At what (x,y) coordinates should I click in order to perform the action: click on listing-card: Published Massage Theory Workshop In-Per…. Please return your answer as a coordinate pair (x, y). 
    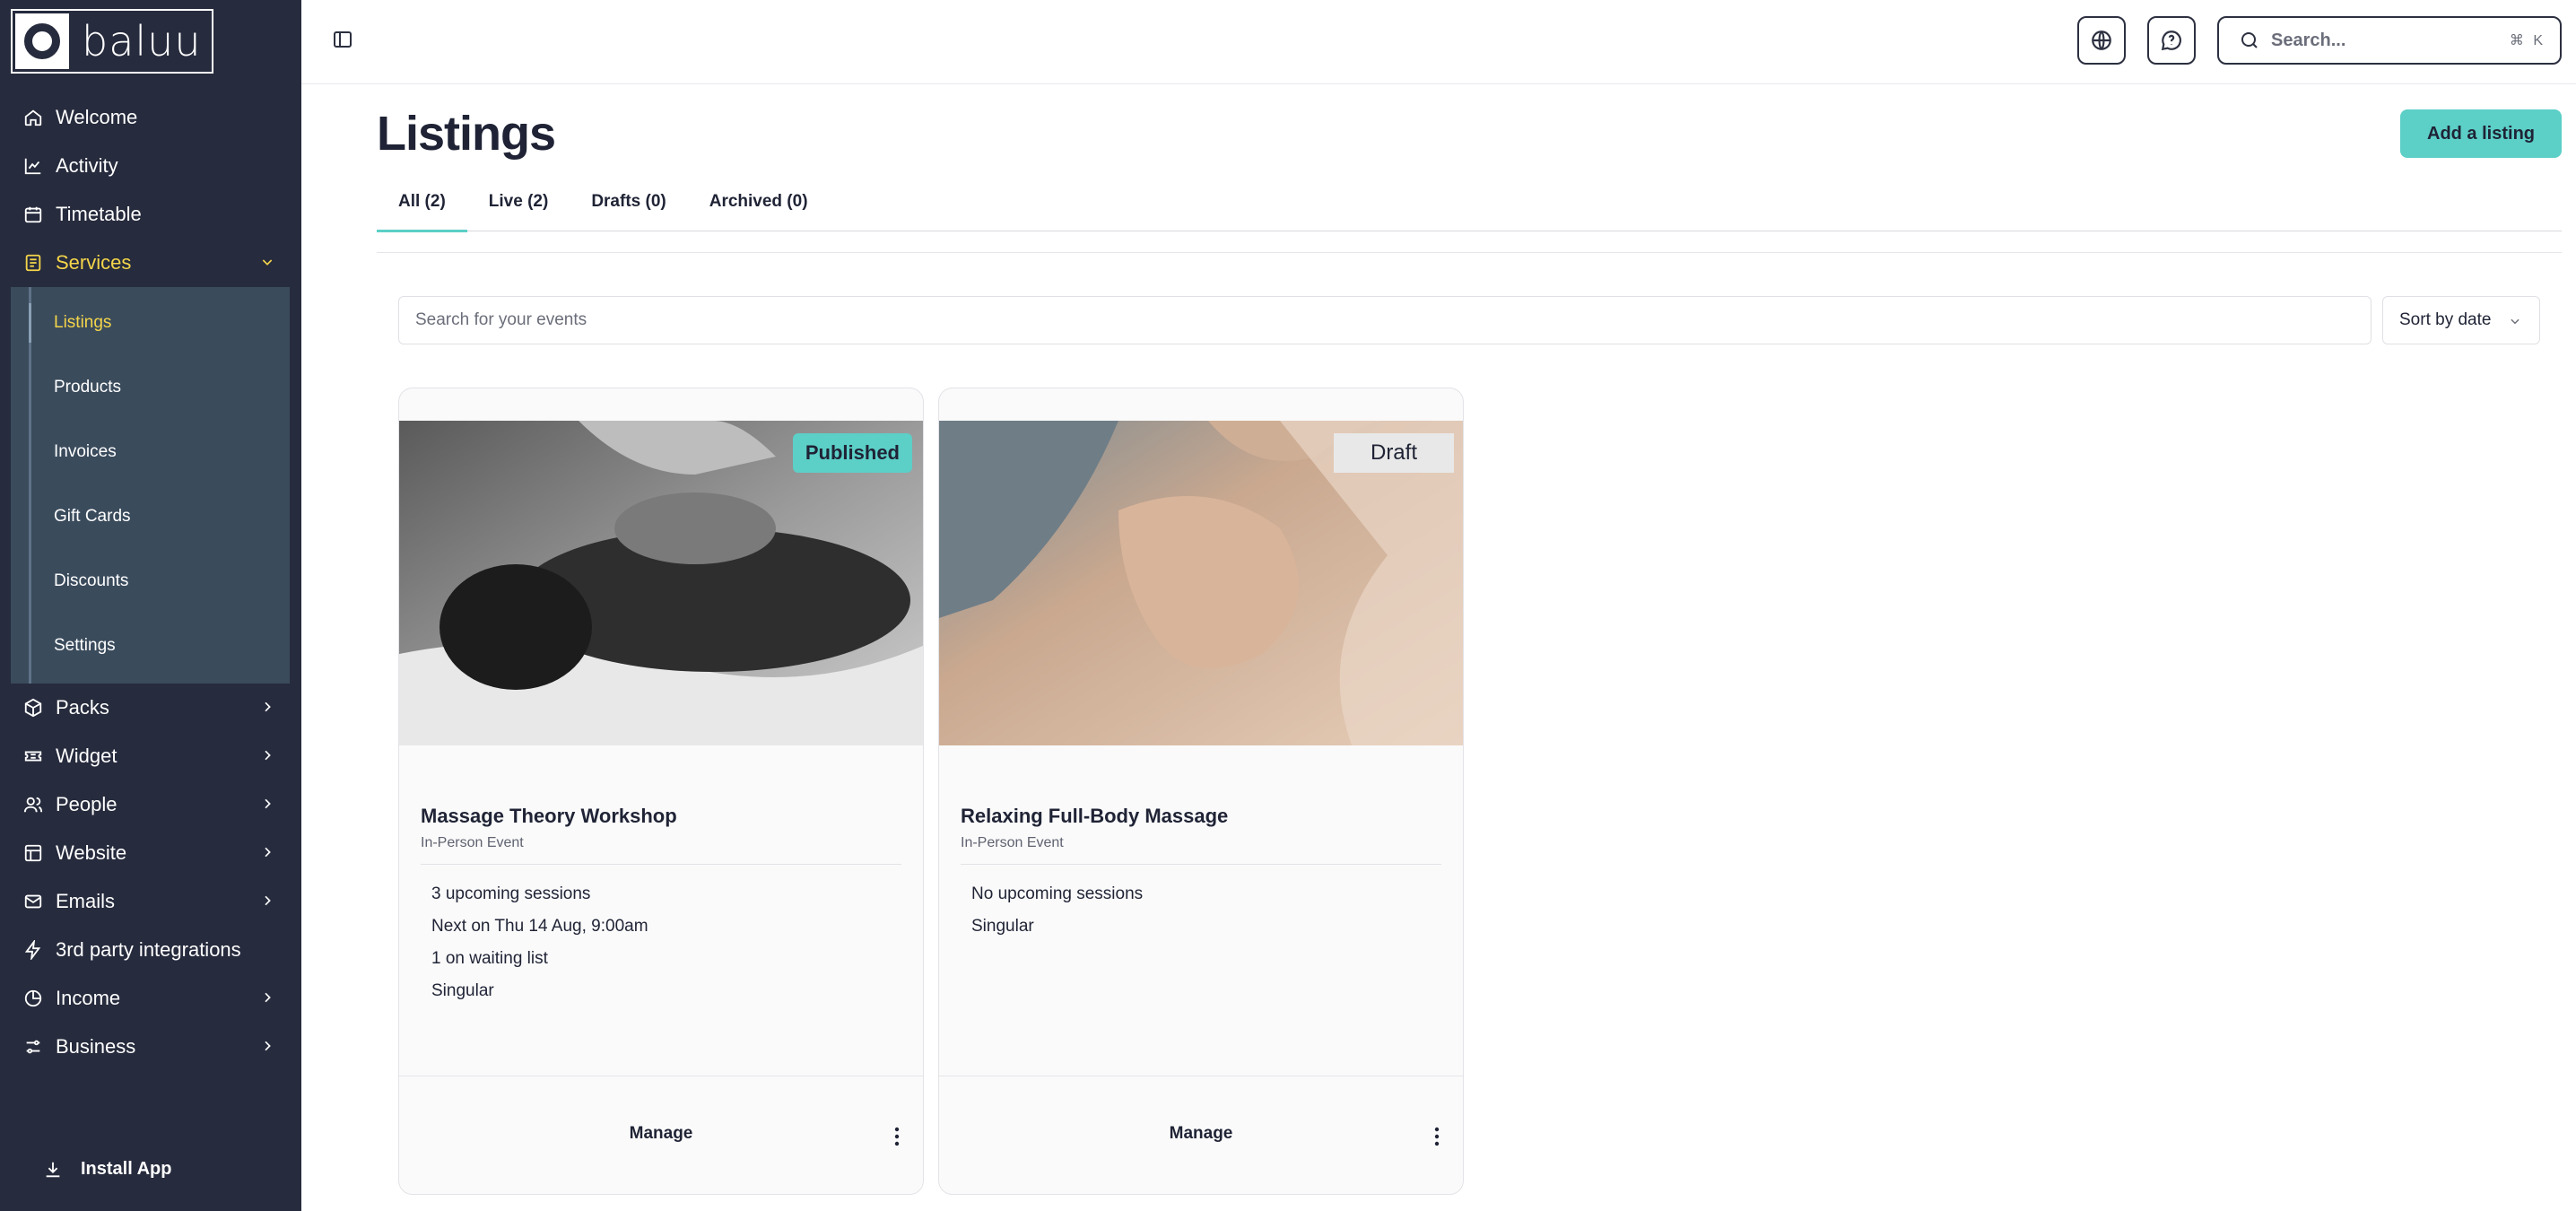
    Looking at the image, I should click on (661, 792).